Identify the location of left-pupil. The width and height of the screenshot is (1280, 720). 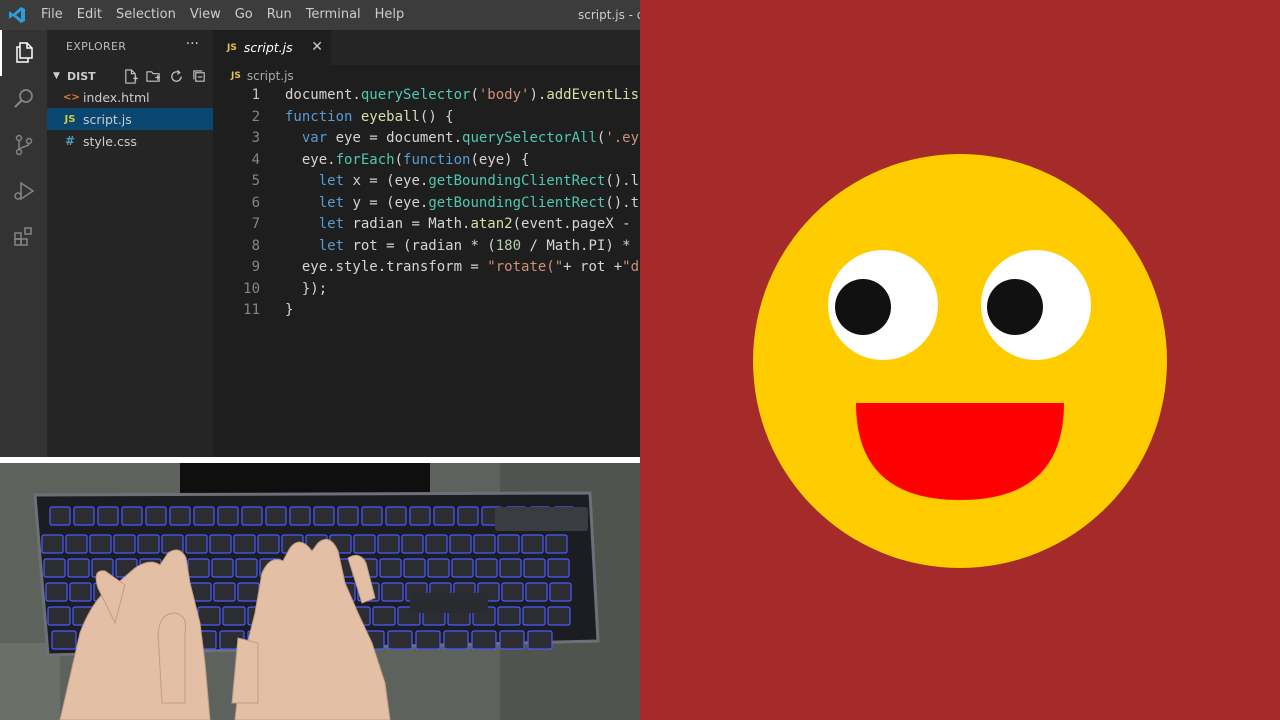
(863, 307).